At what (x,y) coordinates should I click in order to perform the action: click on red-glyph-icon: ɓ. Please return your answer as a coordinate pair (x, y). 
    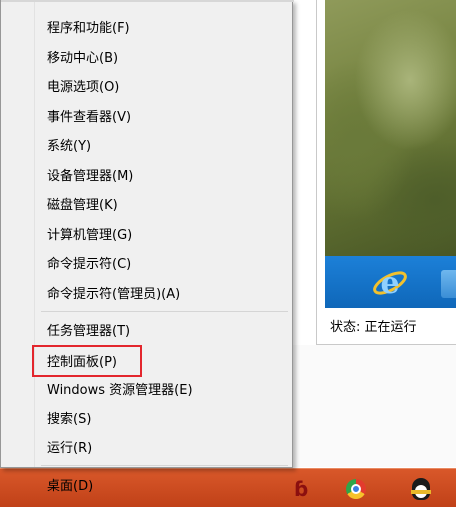
    Looking at the image, I should click on (301, 489).